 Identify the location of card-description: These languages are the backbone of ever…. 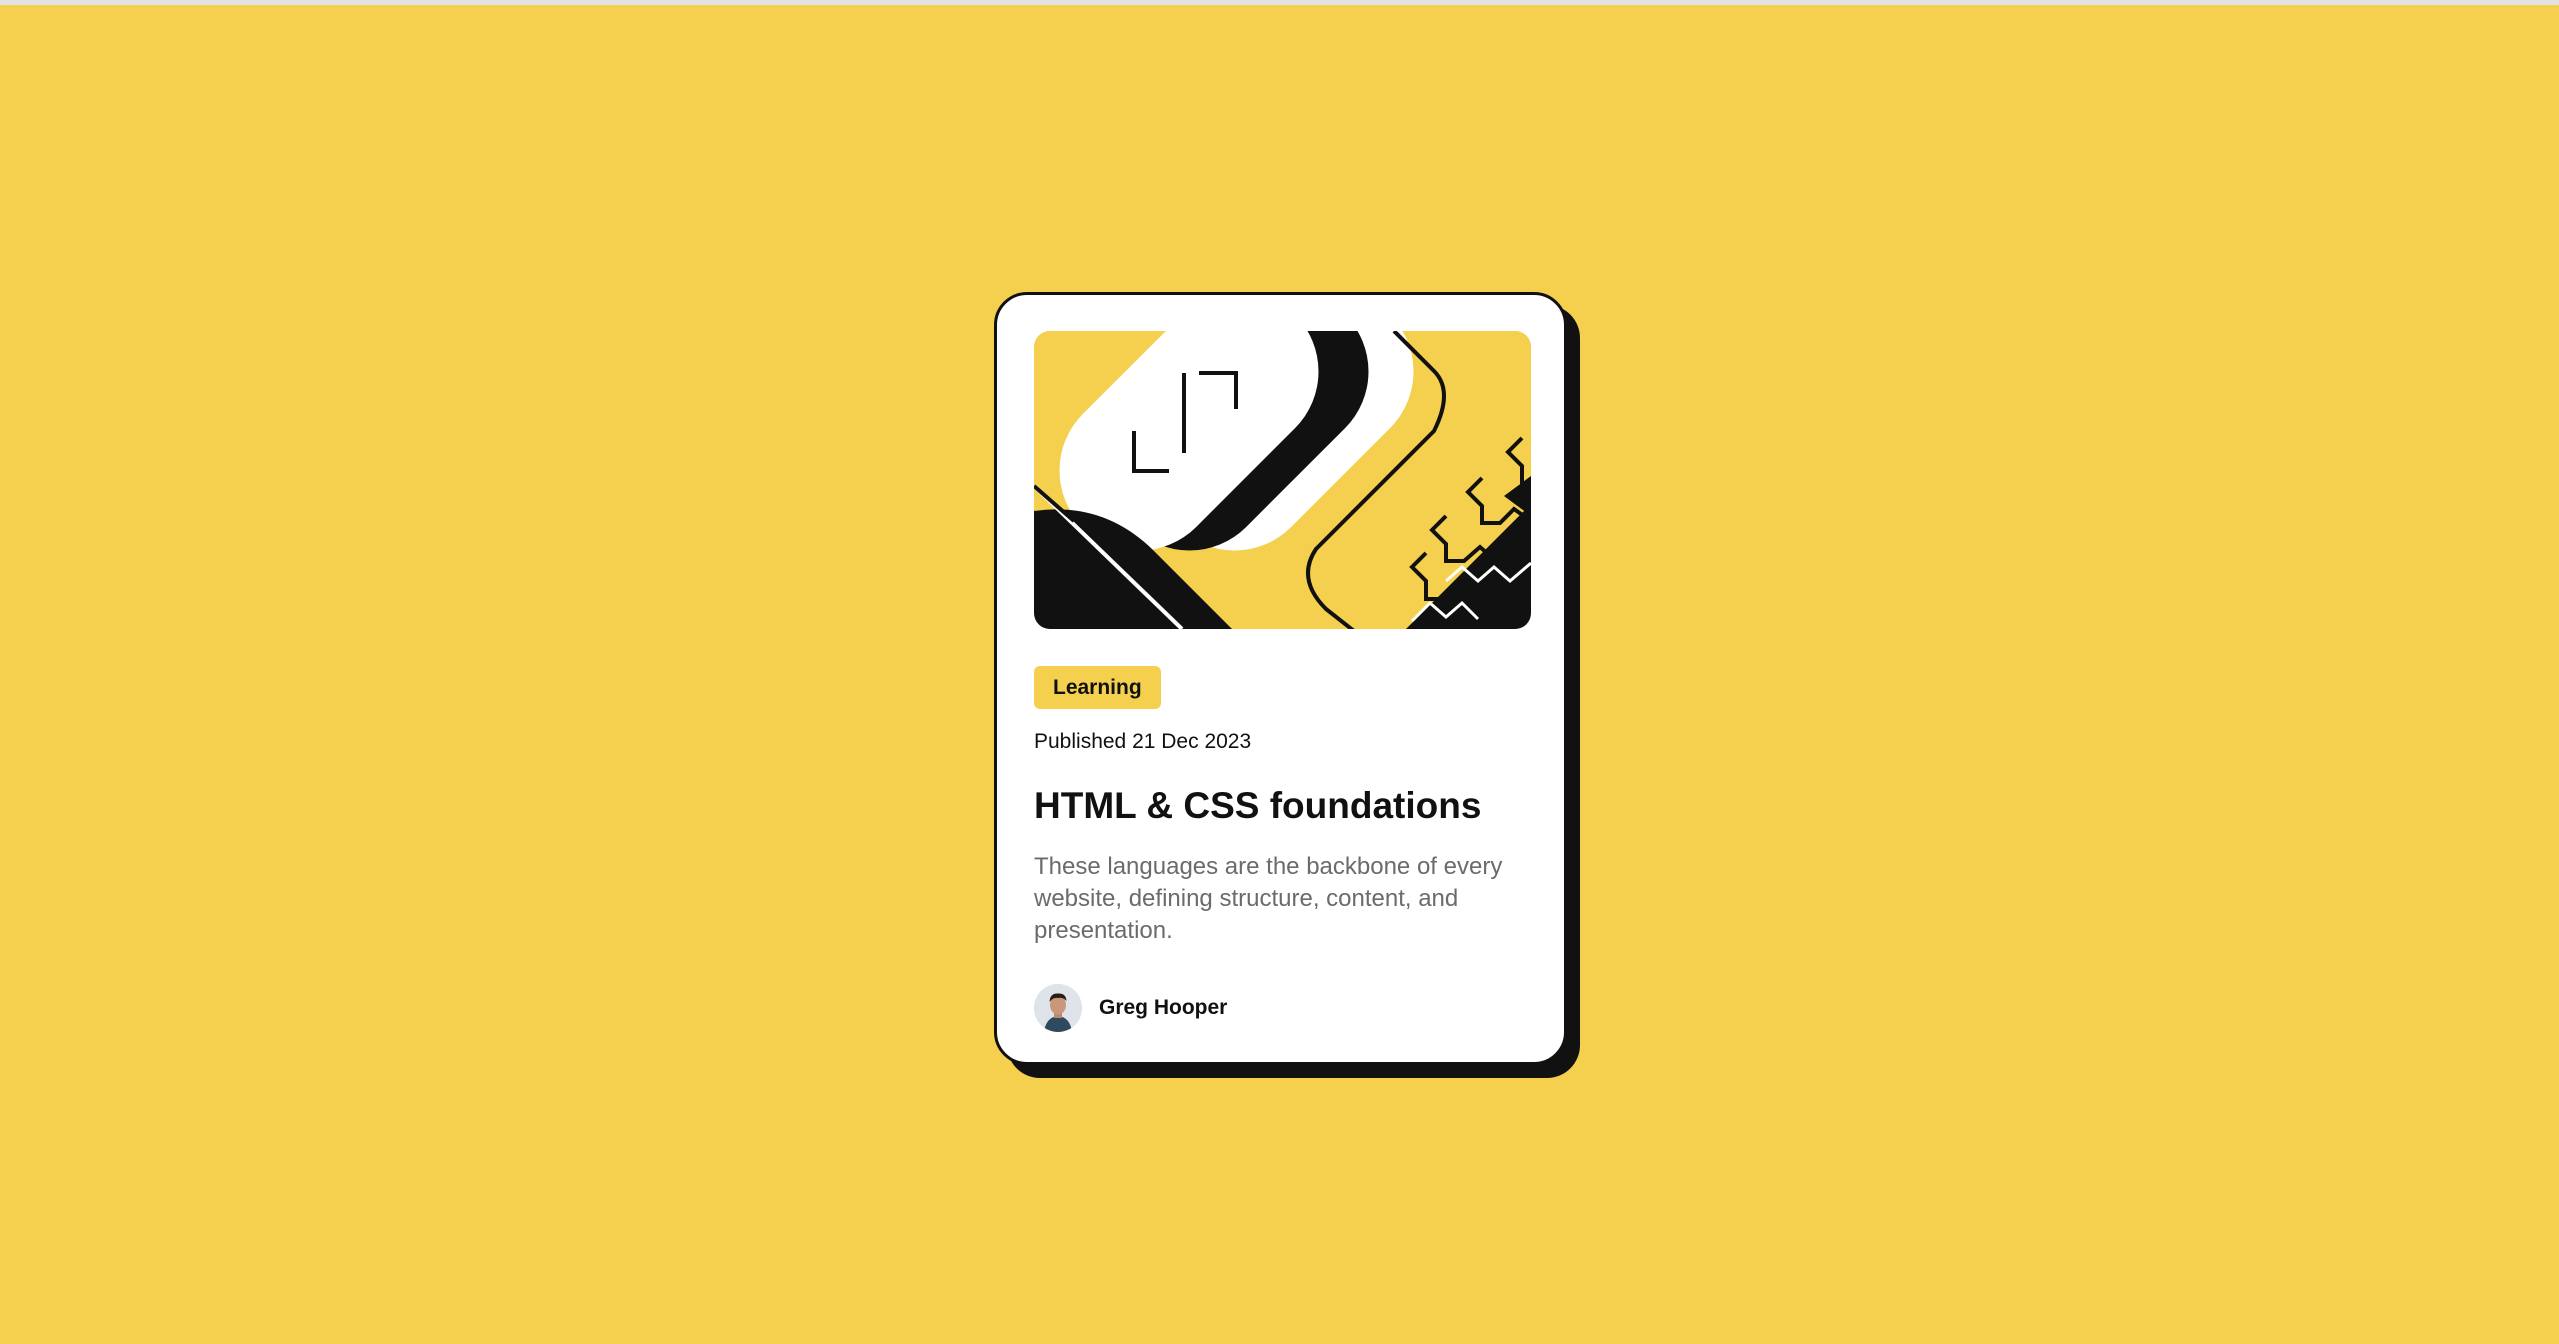
(1268, 898).